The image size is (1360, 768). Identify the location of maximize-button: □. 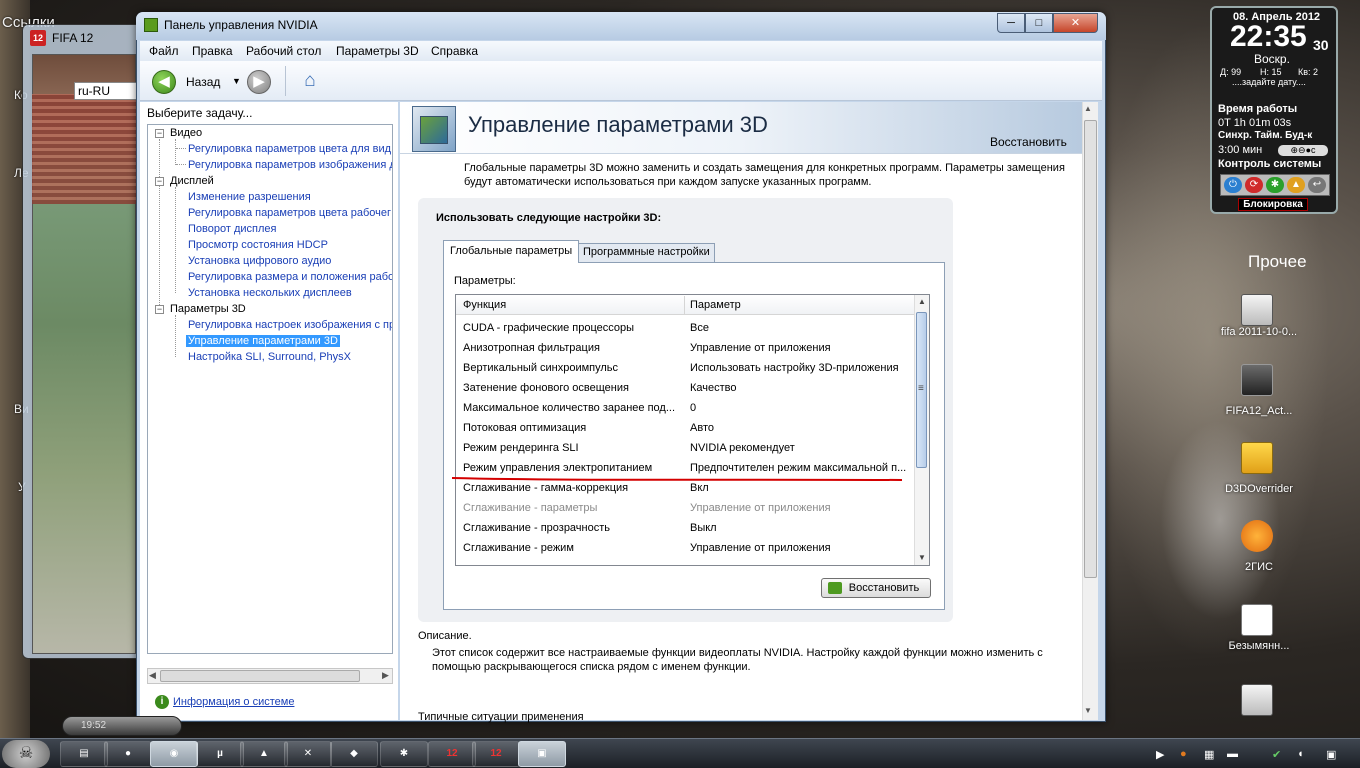
(1039, 23).